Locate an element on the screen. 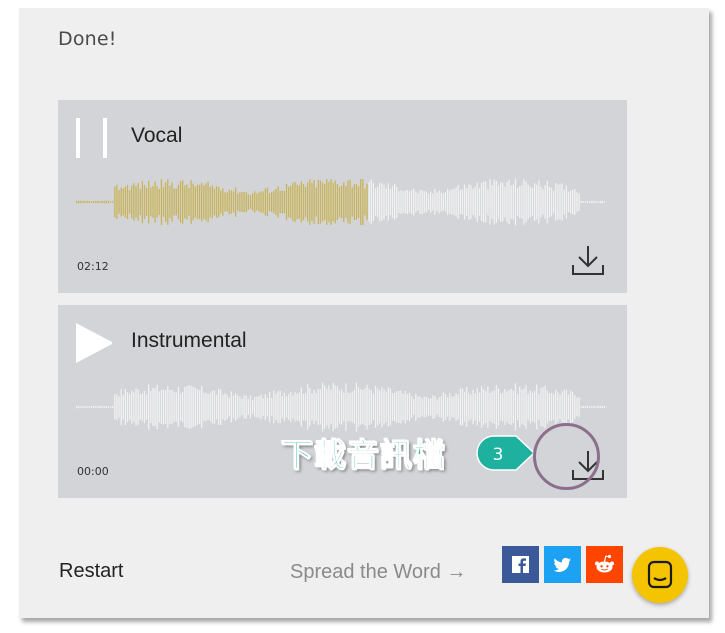 This screenshot has width=725, height=633. annotation-download-label: 下載音訊檔 is located at coordinates (363, 455).